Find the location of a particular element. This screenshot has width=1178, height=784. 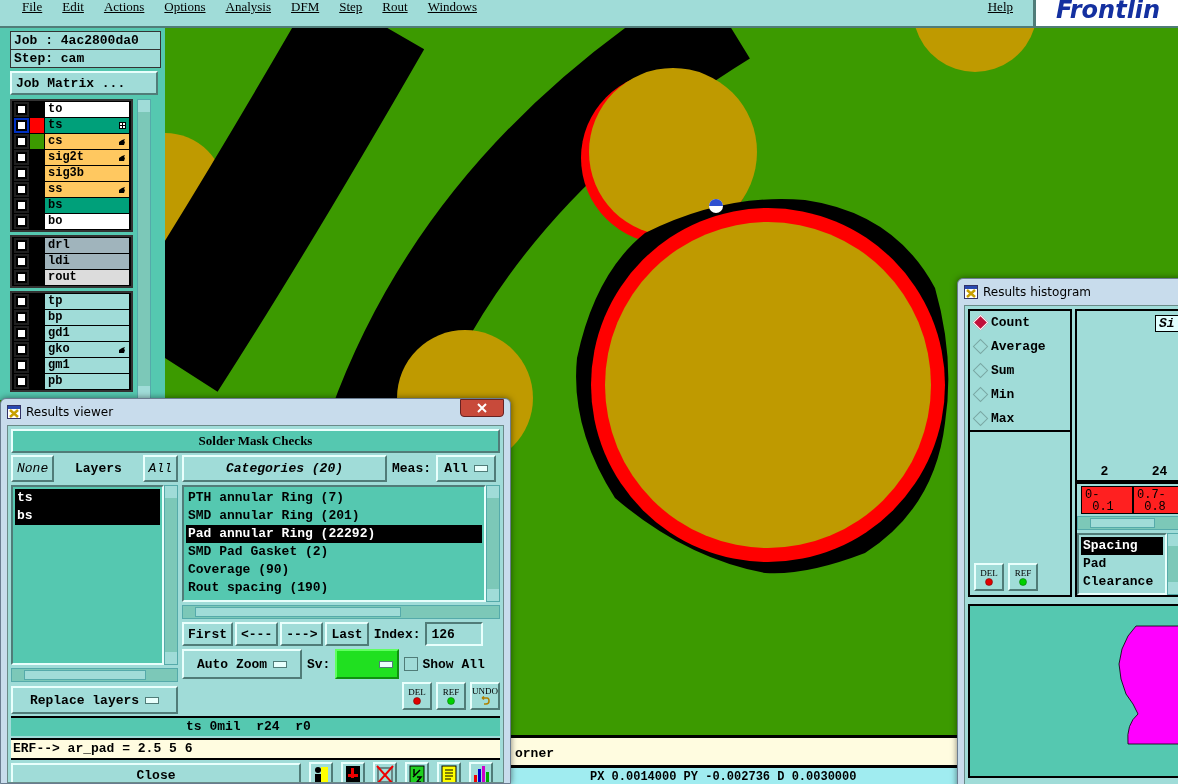

radio-option: Average is located at coordinates (1020, 346).